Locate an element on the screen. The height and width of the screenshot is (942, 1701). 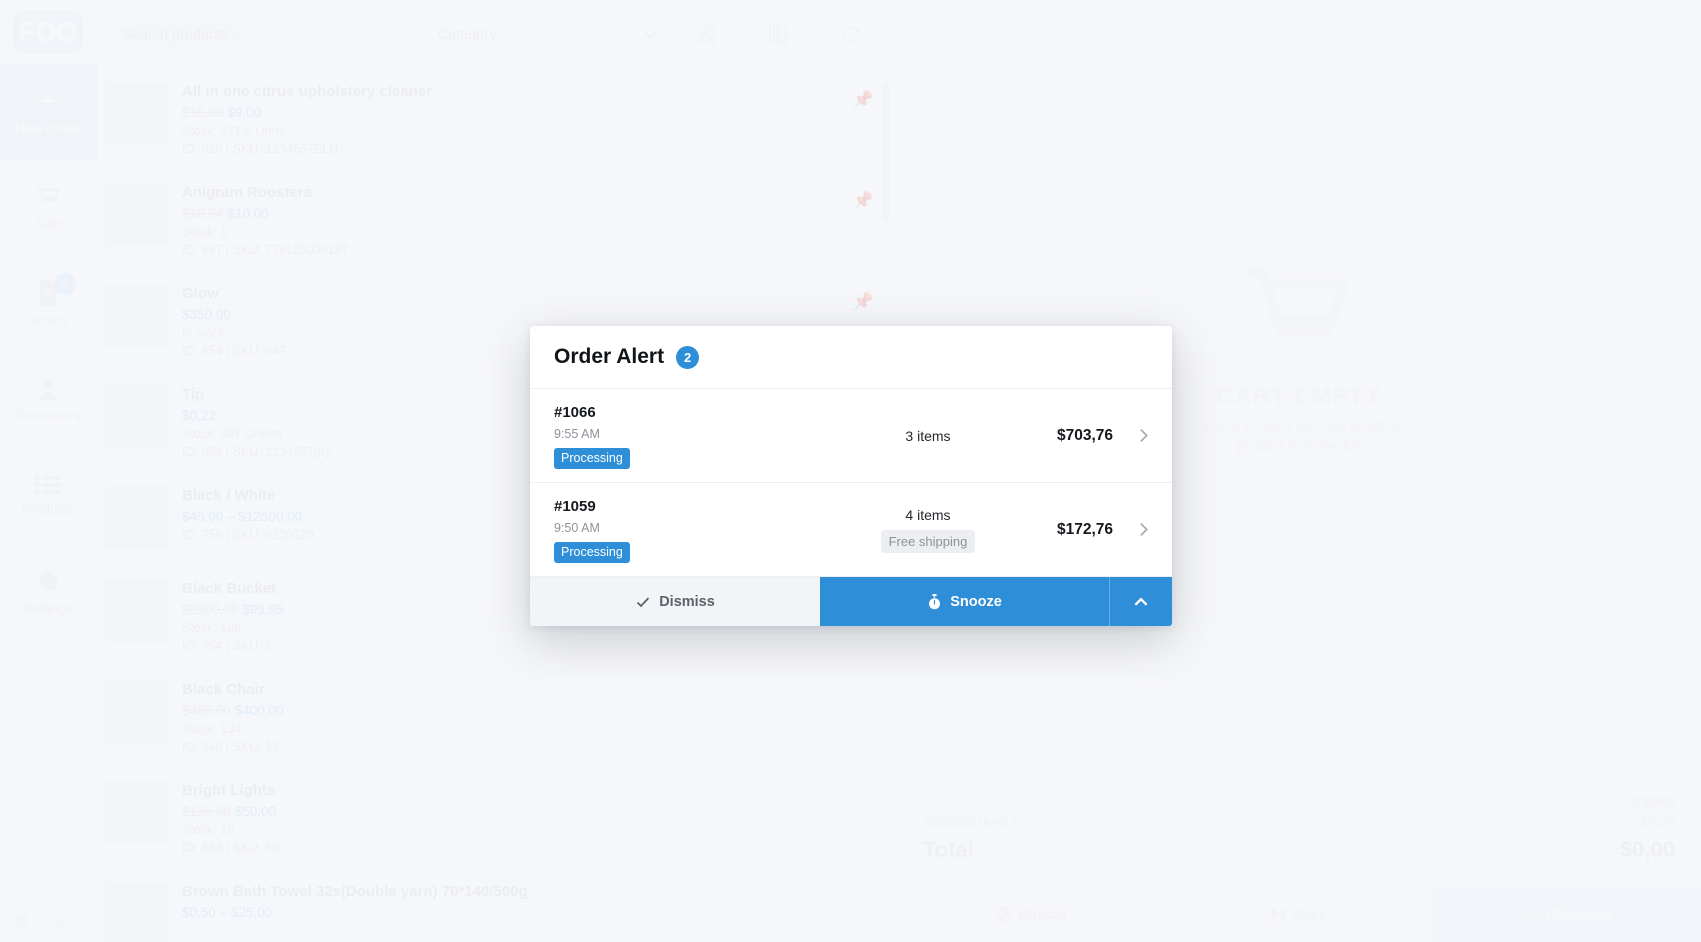
snooze-button: Snooze is located at coordinates (964, 601).